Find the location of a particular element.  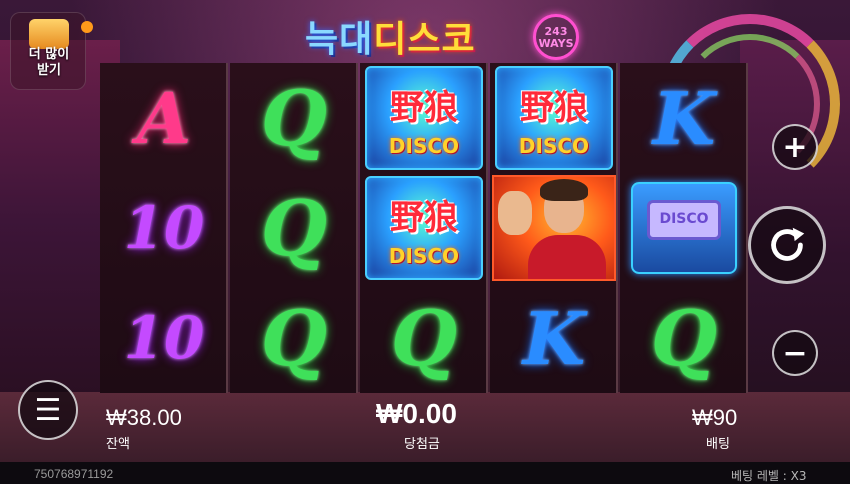

gift-icon is located at coordinates (49, 34).